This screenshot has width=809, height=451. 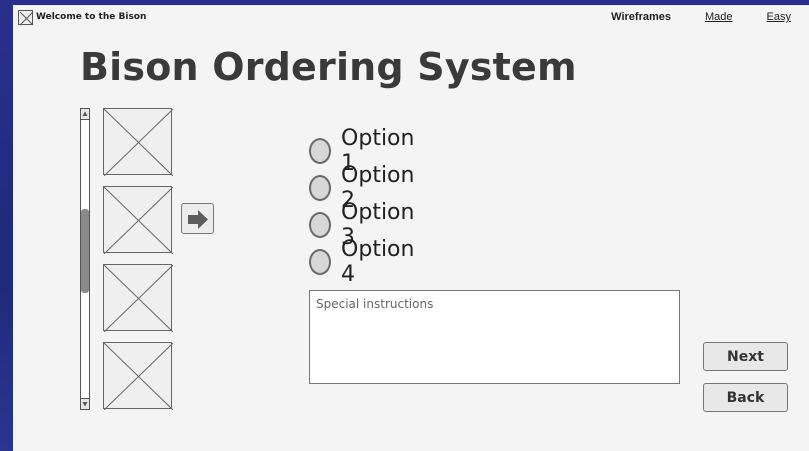 I want to click on nav-link-easy: Easy, so click(x=779, y=17).